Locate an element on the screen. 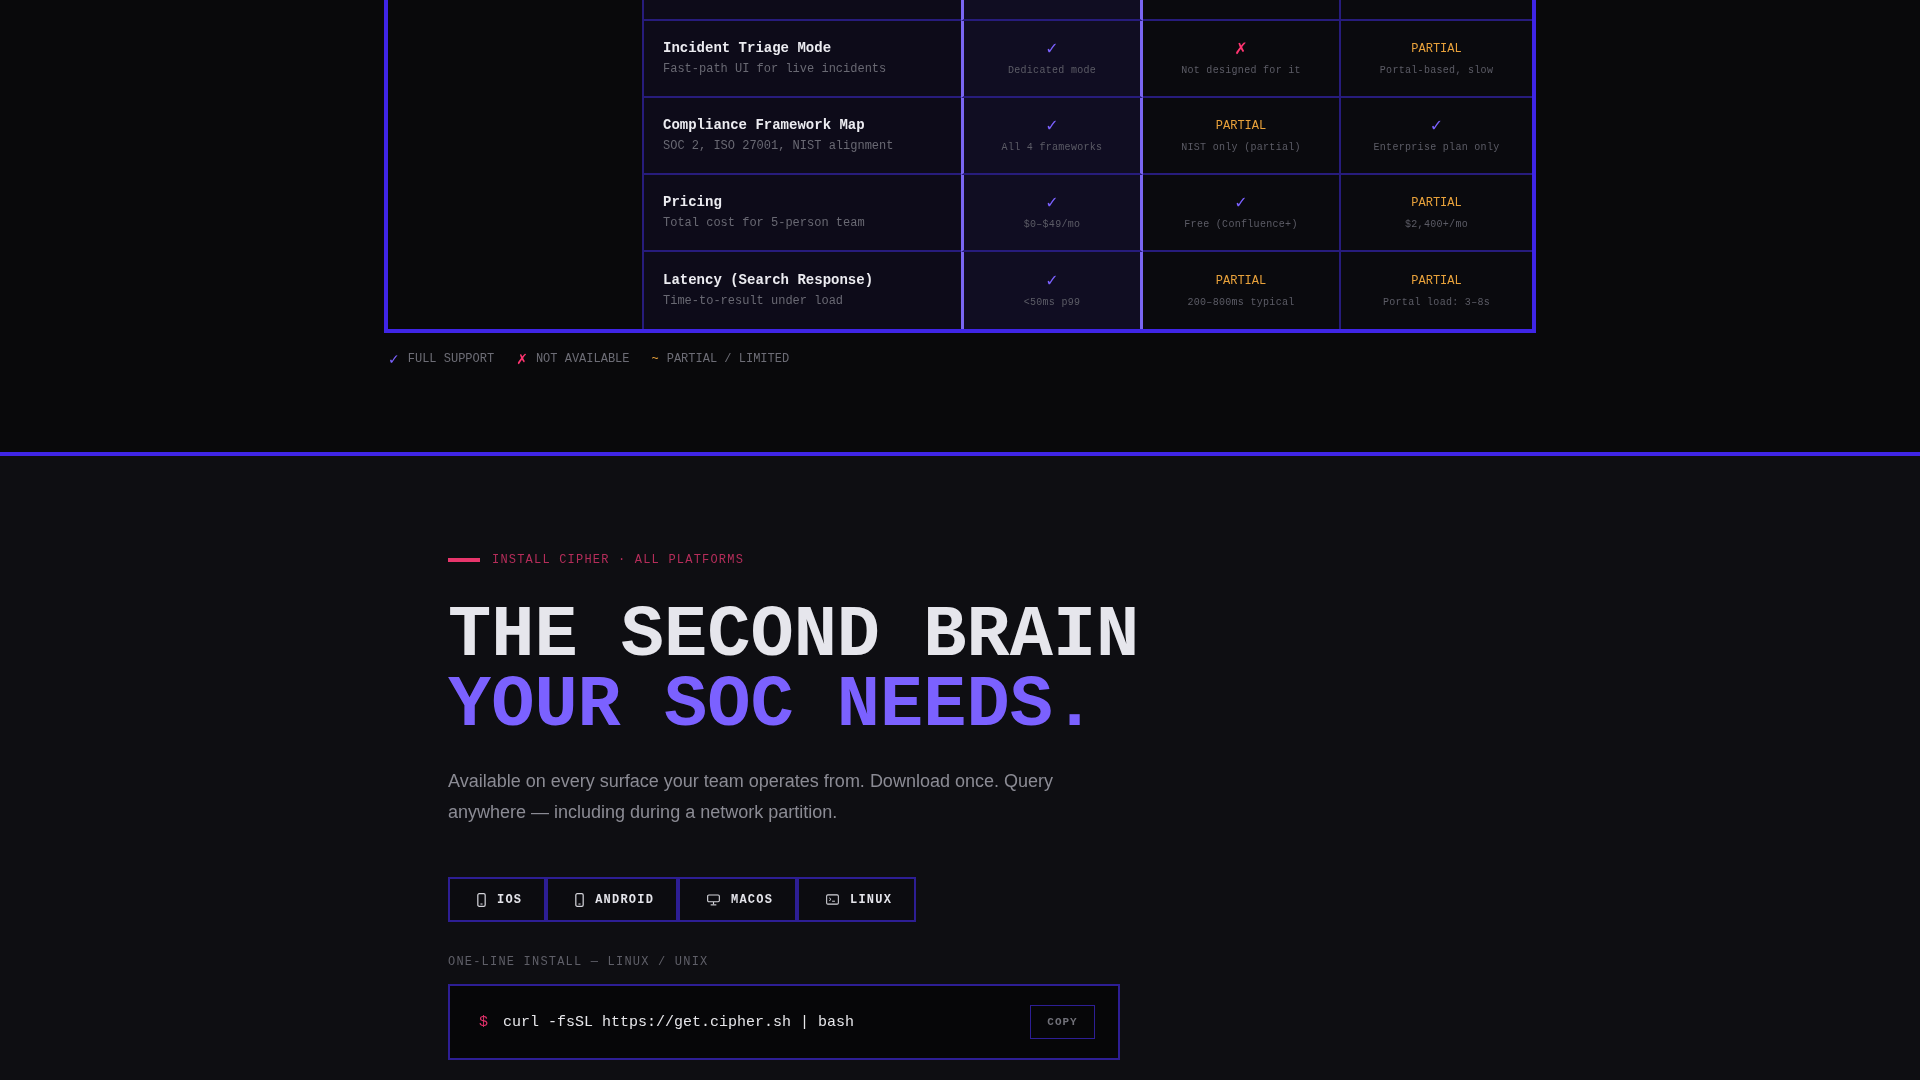 The width and height of the screenshot is (1920, 1080). platform-tab: IOS is located at coordinates (497, 899).